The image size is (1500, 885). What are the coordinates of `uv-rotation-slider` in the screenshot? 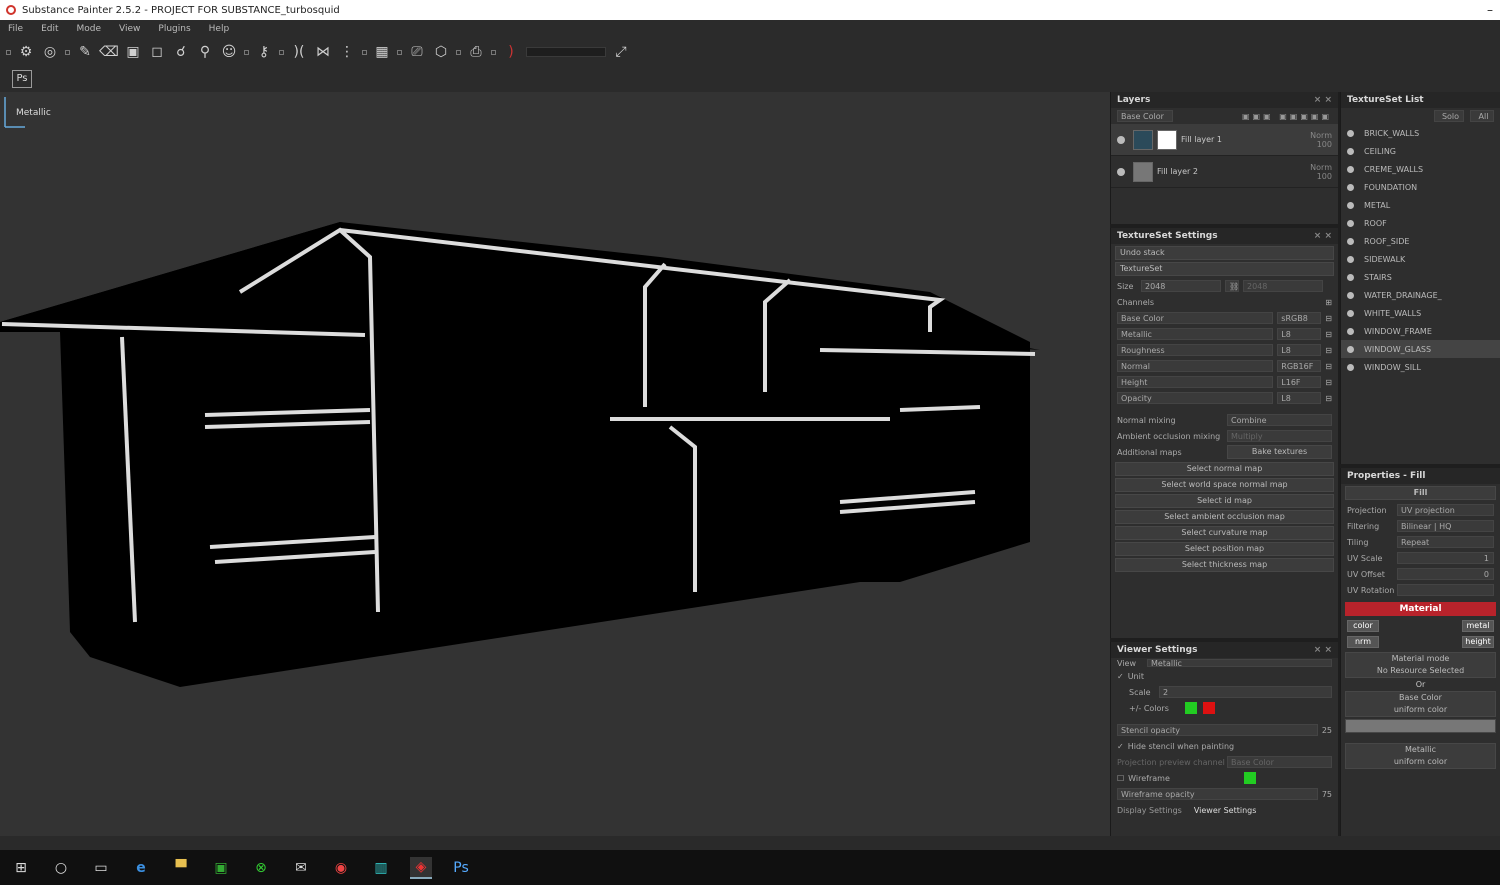 It's located at (1445, 590).